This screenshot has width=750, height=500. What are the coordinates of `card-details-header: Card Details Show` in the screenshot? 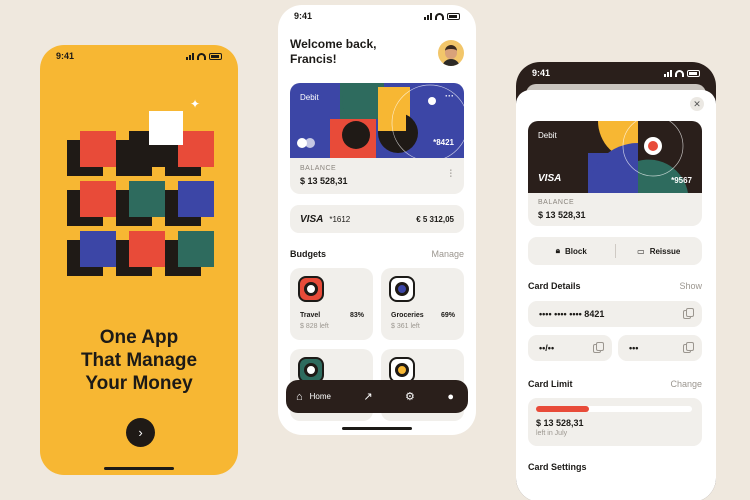 It's located at (615, 286).